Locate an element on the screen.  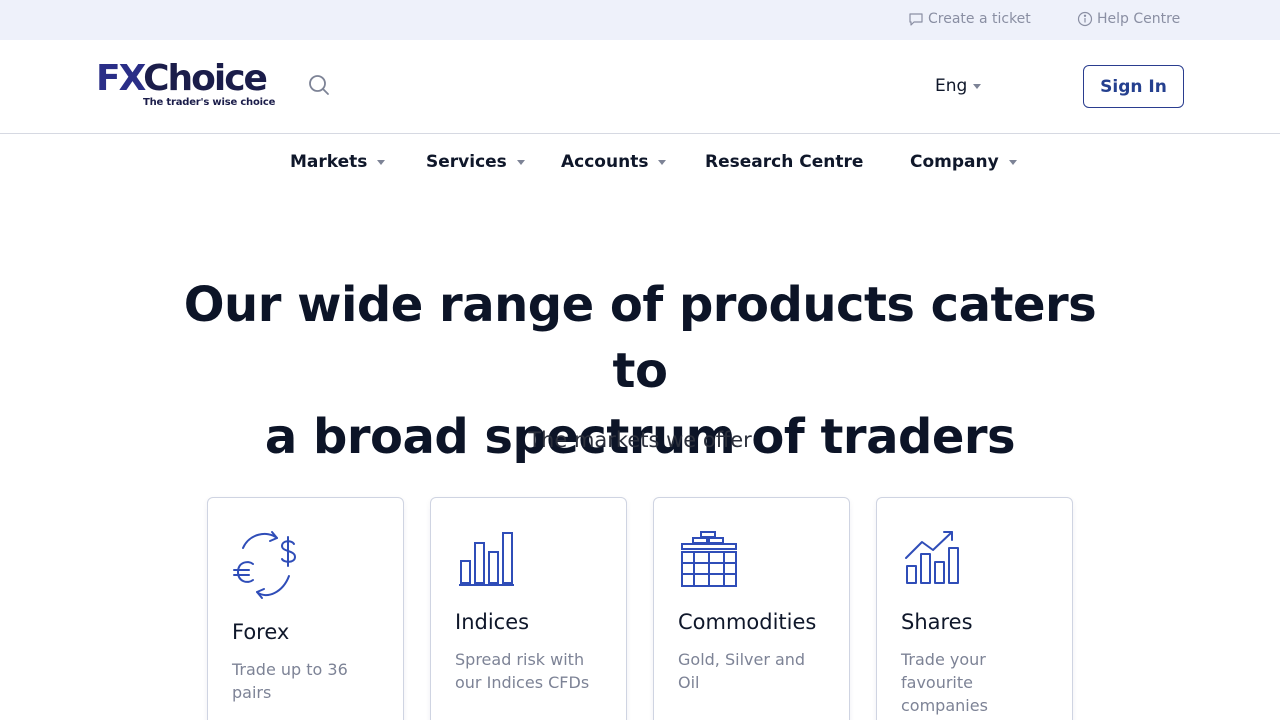
nav-item-label: Research Centre is located at coordinates (784, 162).